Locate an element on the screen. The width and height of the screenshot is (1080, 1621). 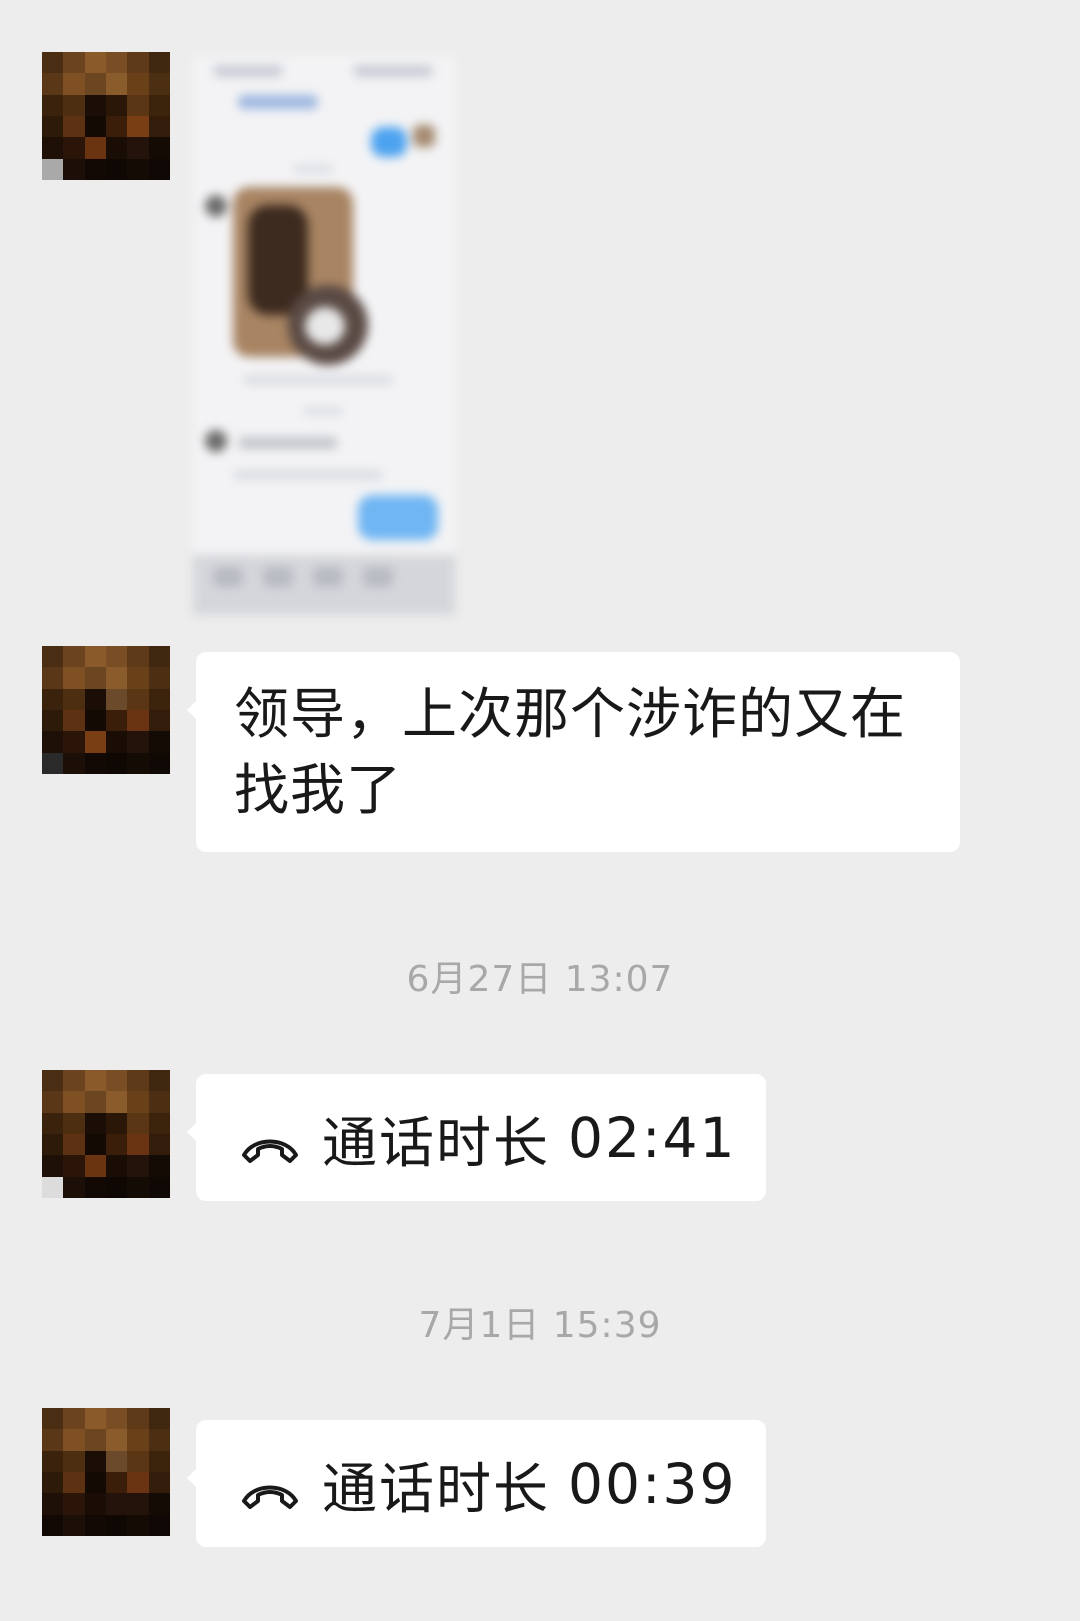
message-bubble: 领导，上次那个涉诈的又在找我了 is located at coordinates (573, 752).